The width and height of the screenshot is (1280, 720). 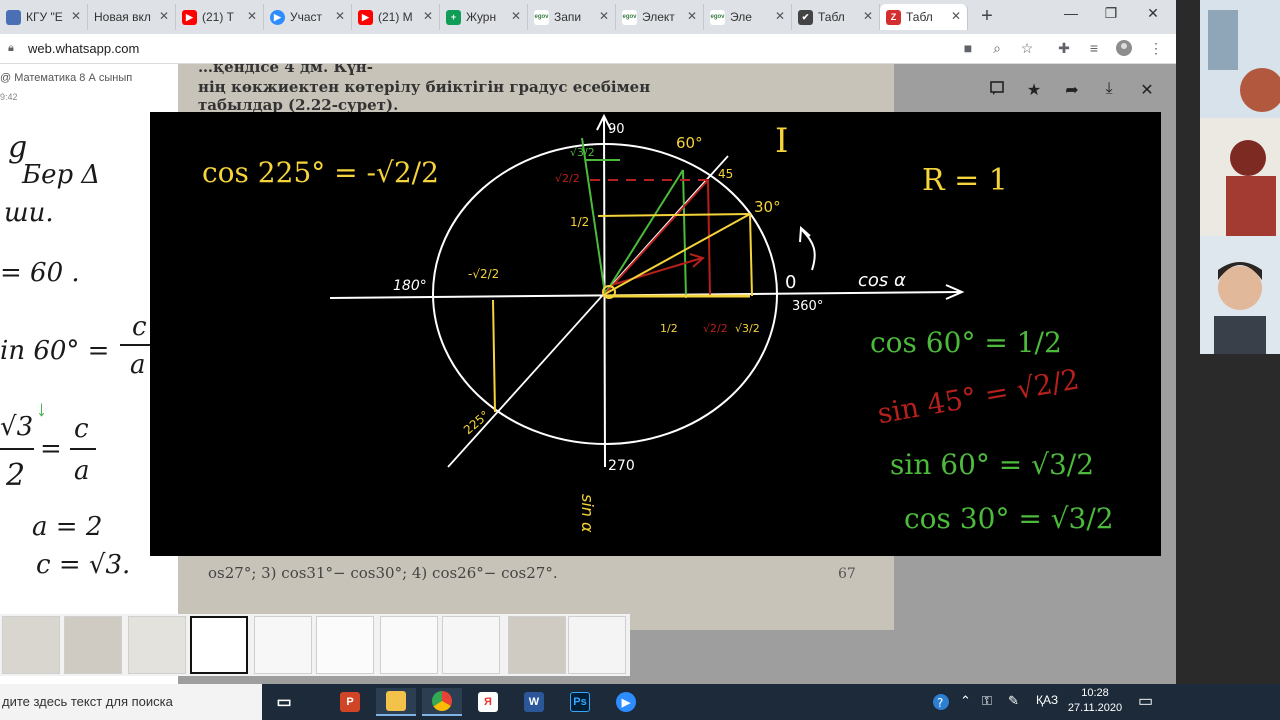 I want to click on browser-tab: ▶ Участ ✕, so click(x=308, y=17).